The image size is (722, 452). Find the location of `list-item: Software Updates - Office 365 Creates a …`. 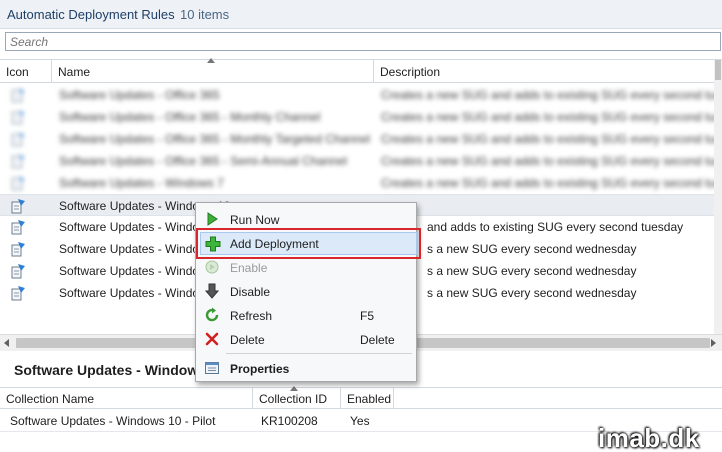

list-item: Software Updates - Office 365 Creates a … is located at coordinates (361, 95).